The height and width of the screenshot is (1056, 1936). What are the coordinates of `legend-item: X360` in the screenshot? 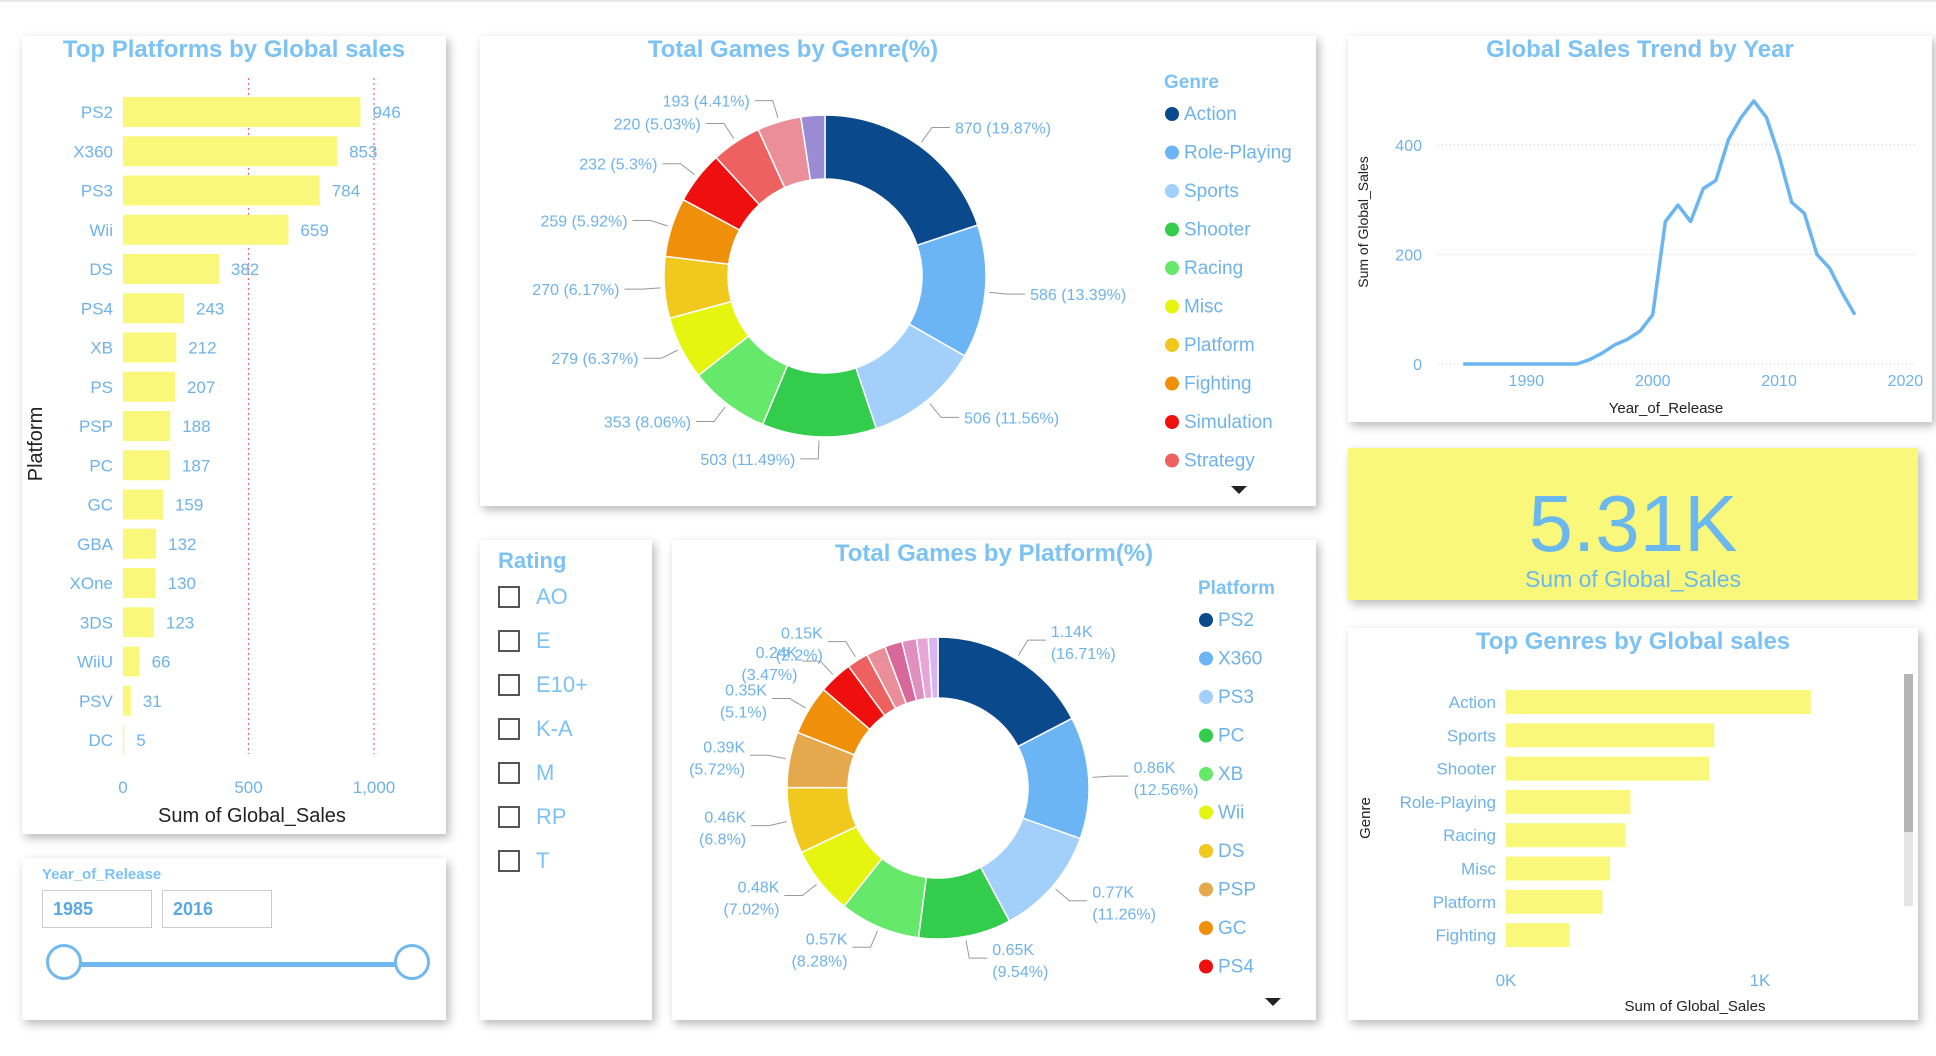 It's located at (1240, 659).